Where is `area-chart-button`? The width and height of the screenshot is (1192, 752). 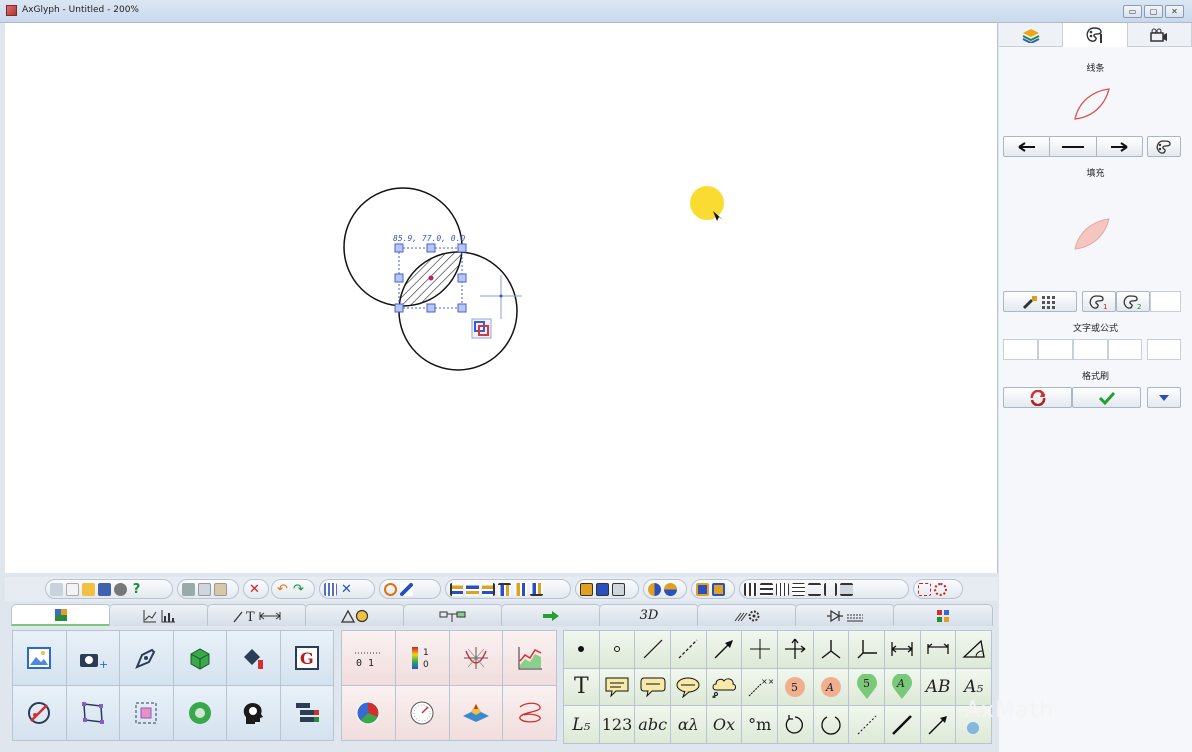
area-chart-button is located at coordinates (529, 658).